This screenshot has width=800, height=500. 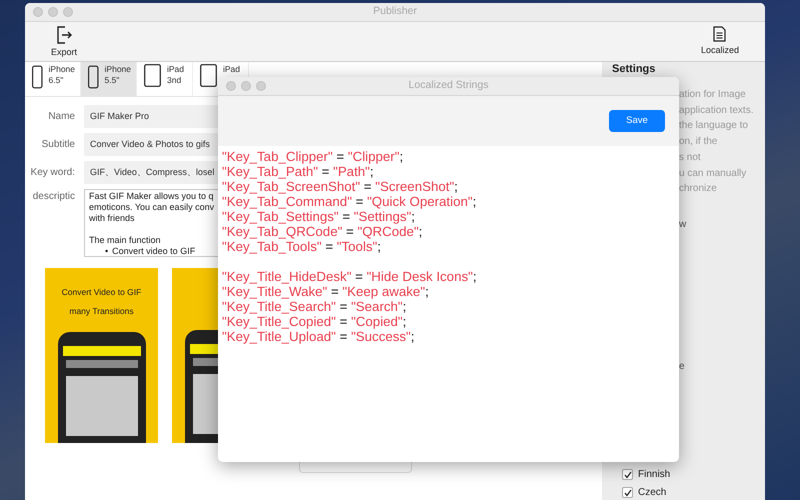 I want to click on field-label: Name, so click(x=61, y=117).